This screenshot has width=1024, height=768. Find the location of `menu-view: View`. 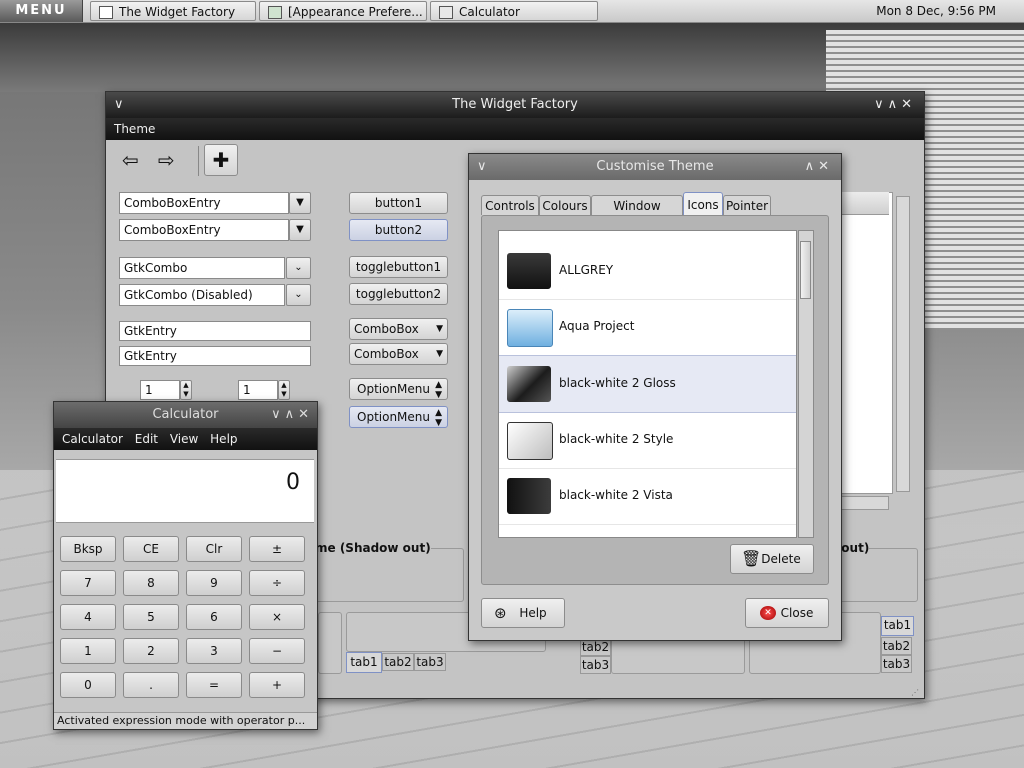

menu-view: View is located at coordinates (184, 439).